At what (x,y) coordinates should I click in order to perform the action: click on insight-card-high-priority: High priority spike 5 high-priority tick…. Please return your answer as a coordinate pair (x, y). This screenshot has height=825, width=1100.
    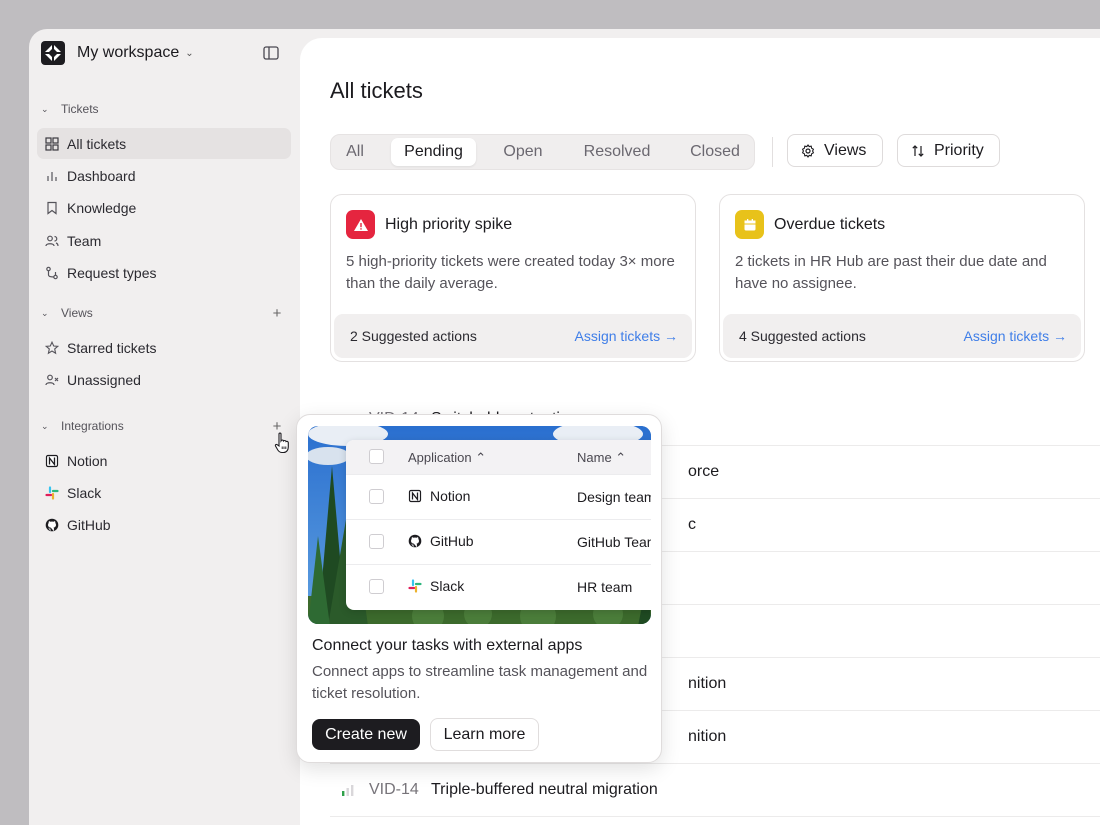
    Looking at the image, I should click on (513, 278).